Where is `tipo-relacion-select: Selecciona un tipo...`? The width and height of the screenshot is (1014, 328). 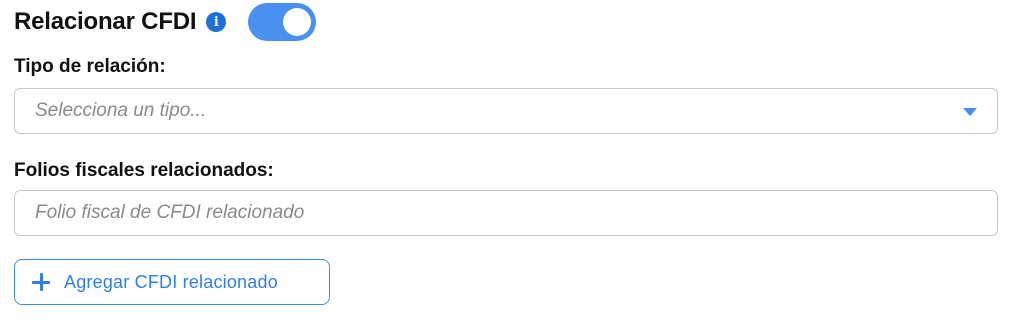 tipo-relacion-select: Selecciona un tipo... is located at coordinates (506, 111).